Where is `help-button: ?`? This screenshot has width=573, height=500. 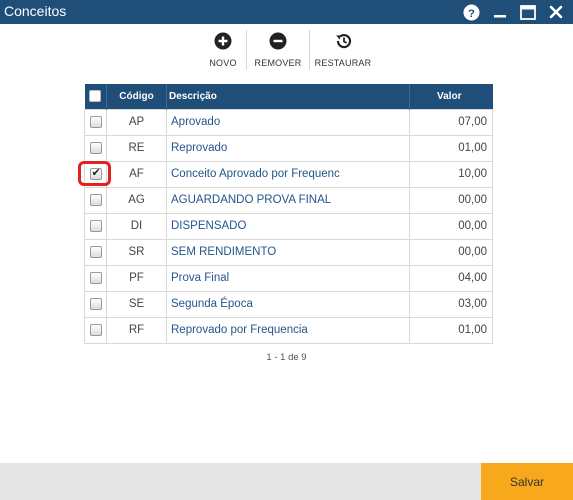 help-button: ? is located at coordinates (471, 12).